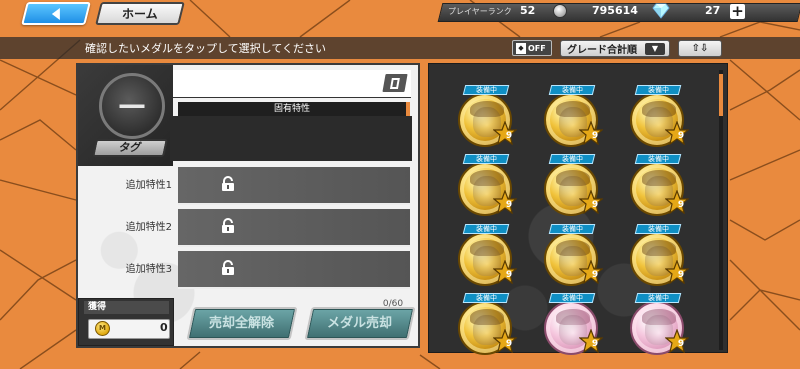 This screenshot has height=369, width=800. Describe the element at coordinates (480, 11) in the screenshot. I see `player-rank-label: プレイヤーランク` at that location.